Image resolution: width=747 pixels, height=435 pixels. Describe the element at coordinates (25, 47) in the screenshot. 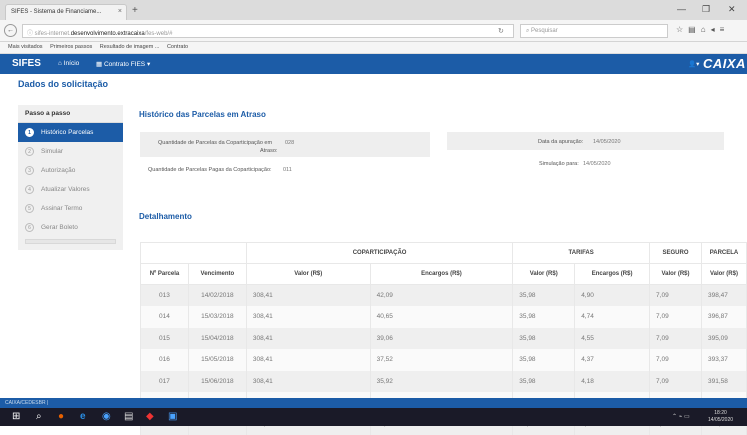

I see `bookmark-item: Mais visitados` at that location.